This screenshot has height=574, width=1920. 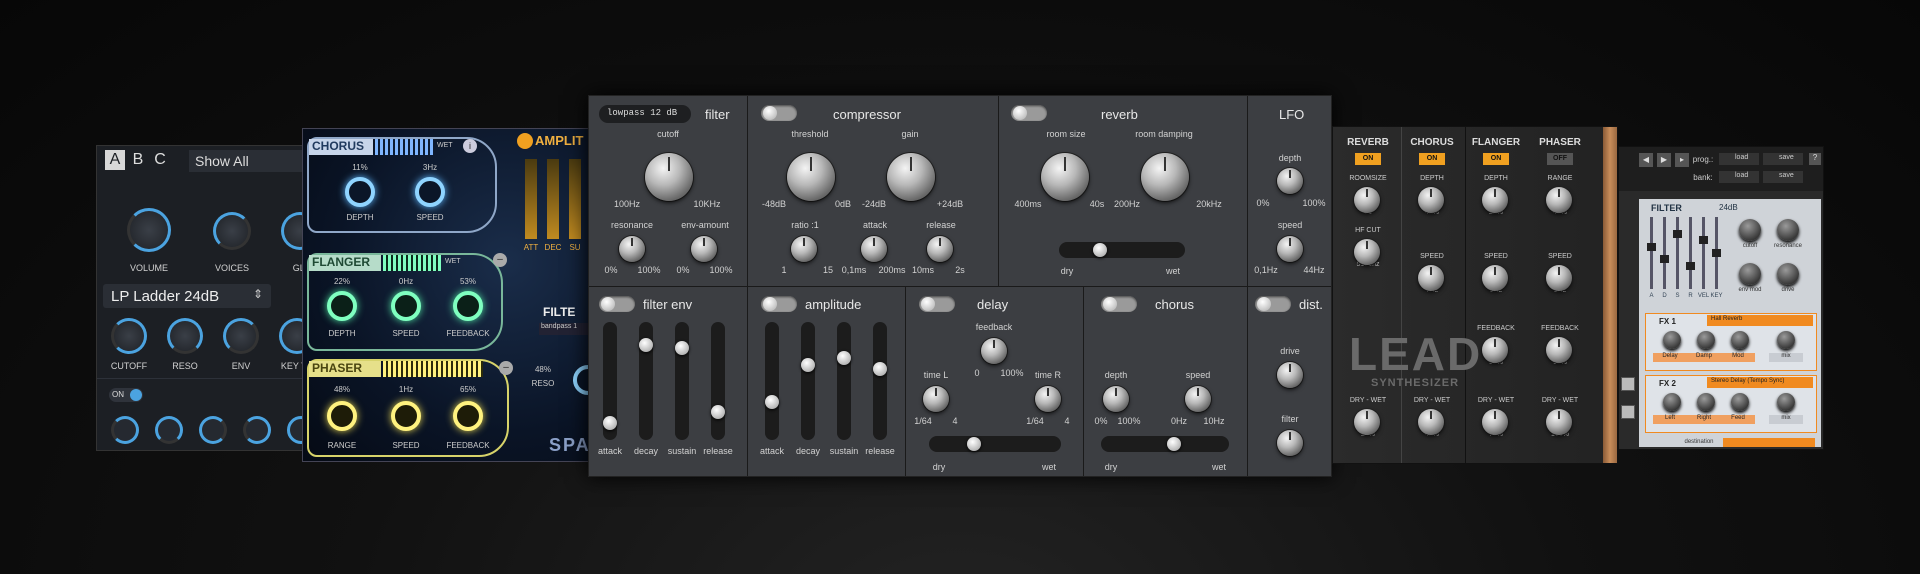 What do you see at coordinates (1760, 382) in the screenshot?
I see `fx2-select: Stereo Delay (Tempo Sync)` at bounding box center [1760, 382].